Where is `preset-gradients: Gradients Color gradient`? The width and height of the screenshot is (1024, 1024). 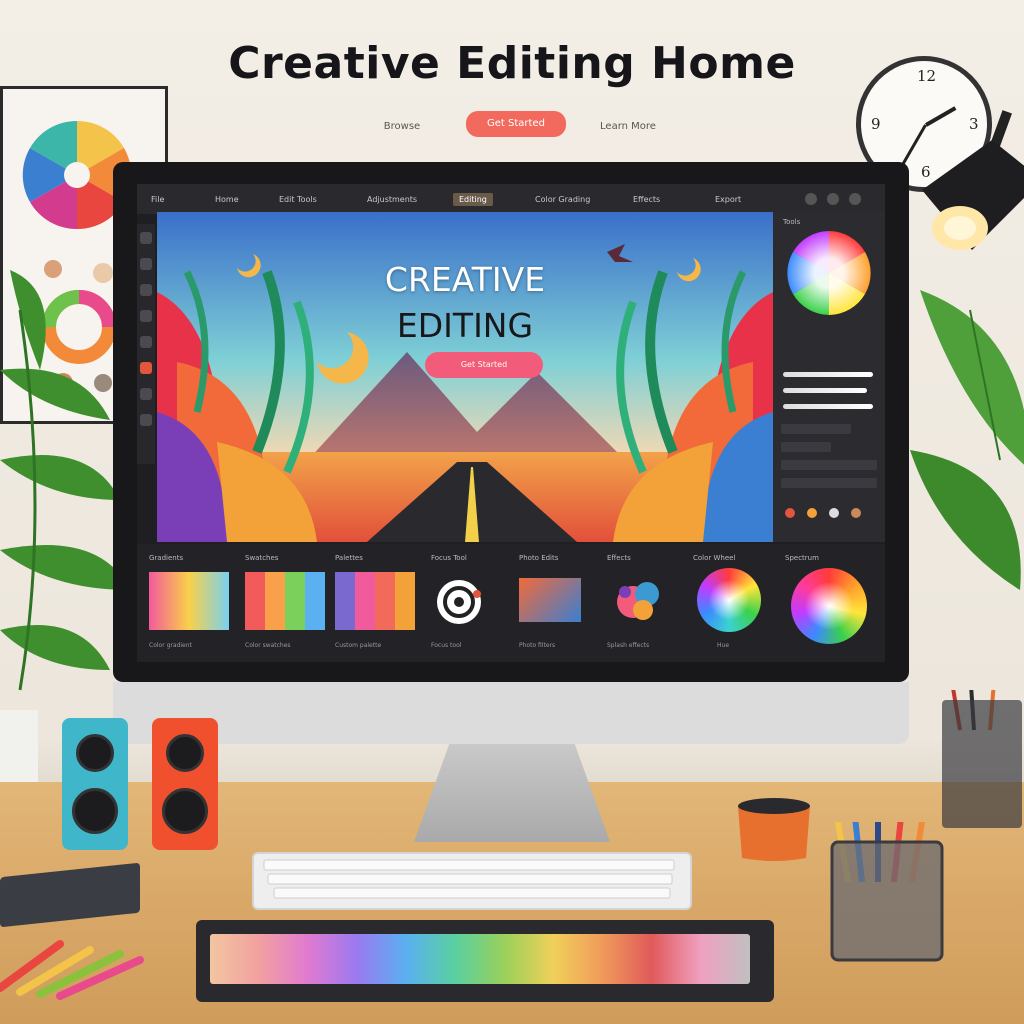 preset-gradients: Gradients Color gradient is located at coordinates (195, 603).